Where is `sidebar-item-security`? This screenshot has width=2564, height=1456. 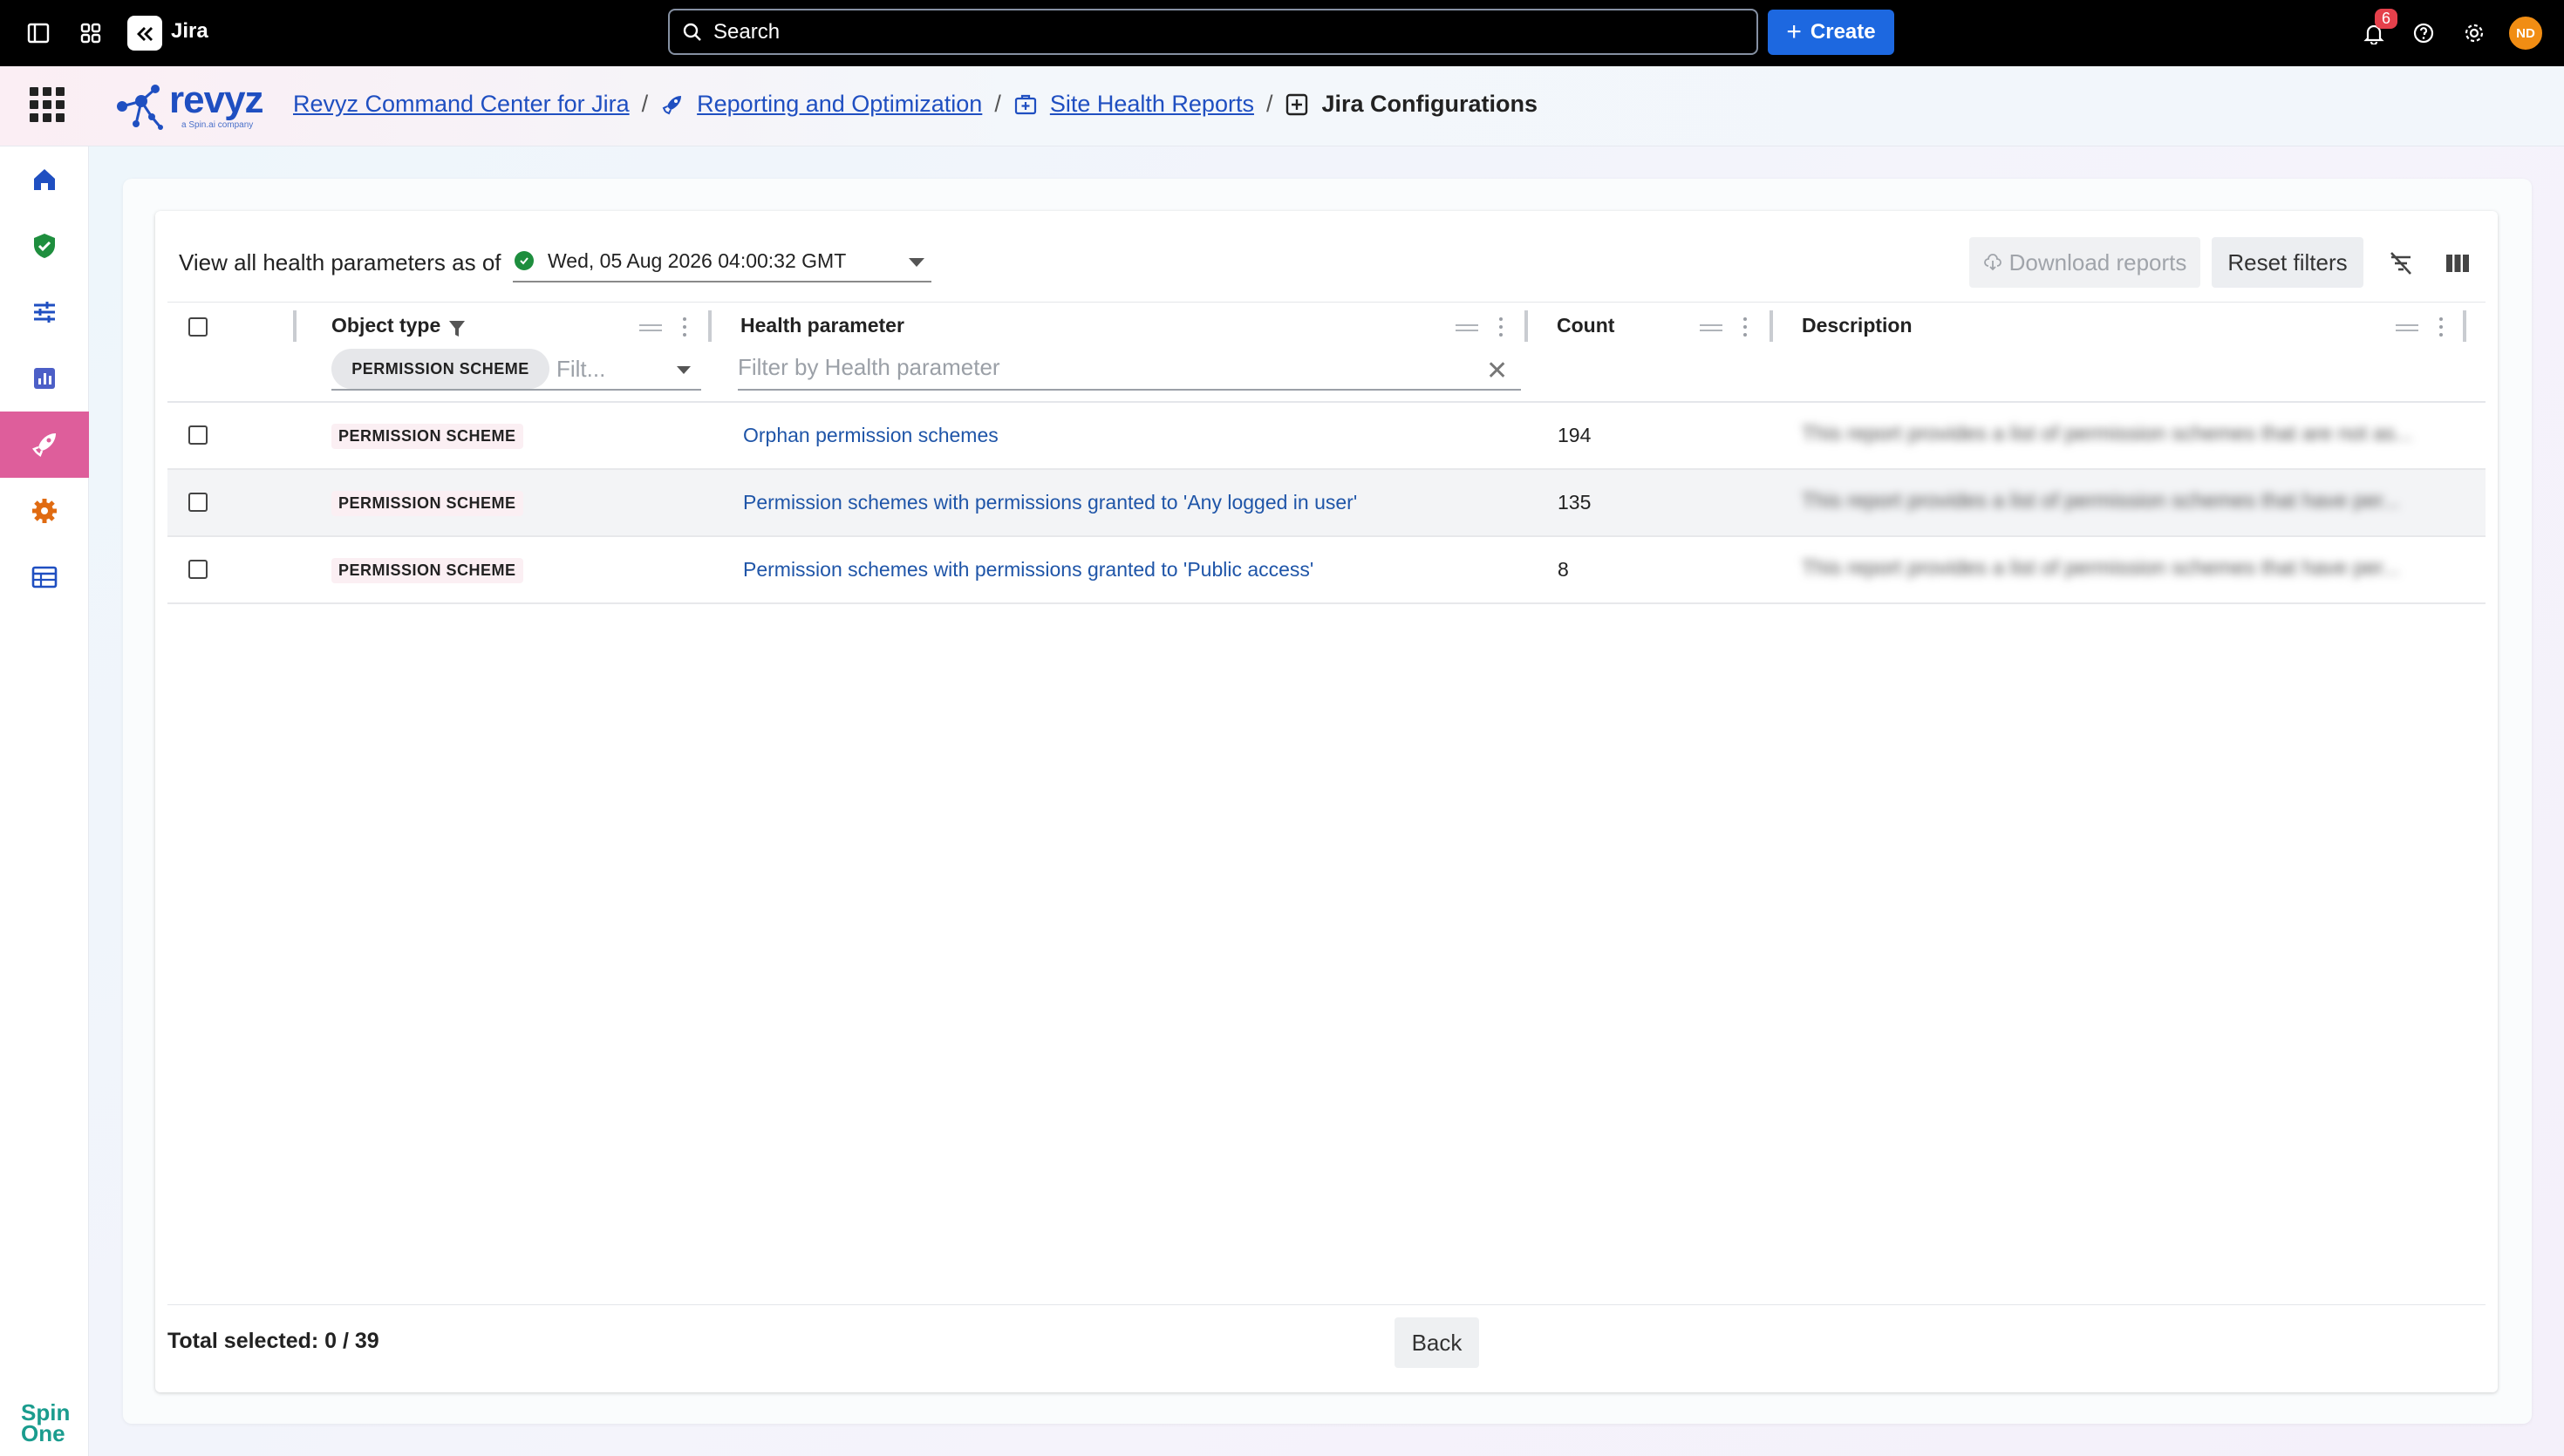
sidebar-item-security is located at coordinates (44, 246).